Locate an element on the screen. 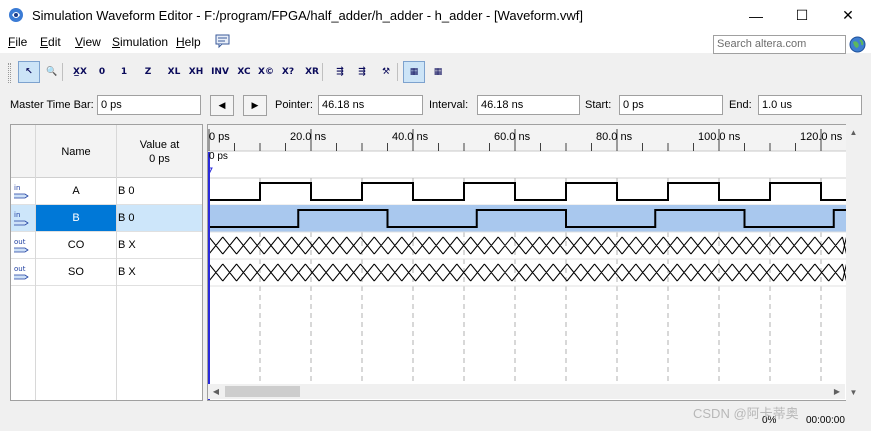  prev-transition-button: ◀ is located at coordinates (222, 105).